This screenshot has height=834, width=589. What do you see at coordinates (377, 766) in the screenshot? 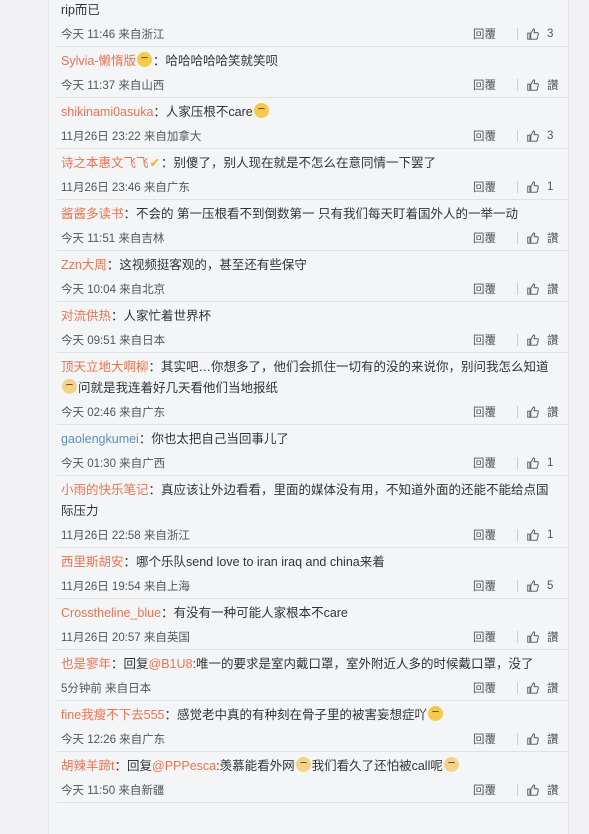
I see `comment-text-continued-2: 我们看久了还怕被call呢` at bounding box center [377, 766].